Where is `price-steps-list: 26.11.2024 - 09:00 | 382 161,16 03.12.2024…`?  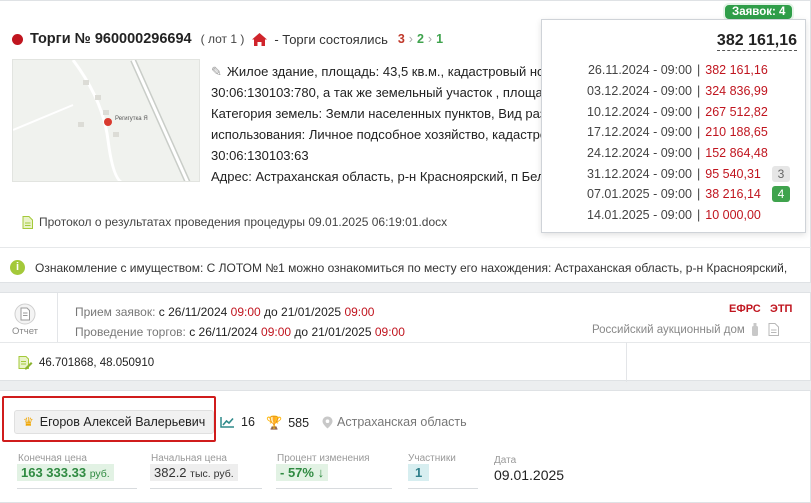 price-steps-list: 26.11.2024 - 09:00 | 382 161,16 03.12.2024… is located at coordinates (674, 143).